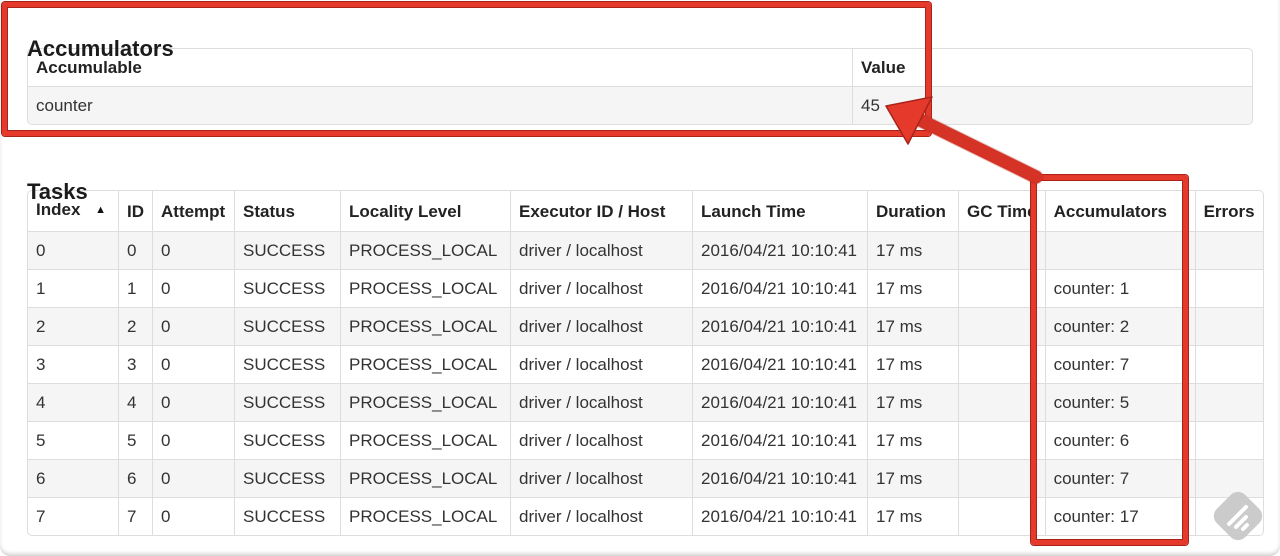 This screenshot has height=556, width=1280. Describe the element at coordinates (287, 211) in the screenshot. I see `col-header-status: Status` at that location.